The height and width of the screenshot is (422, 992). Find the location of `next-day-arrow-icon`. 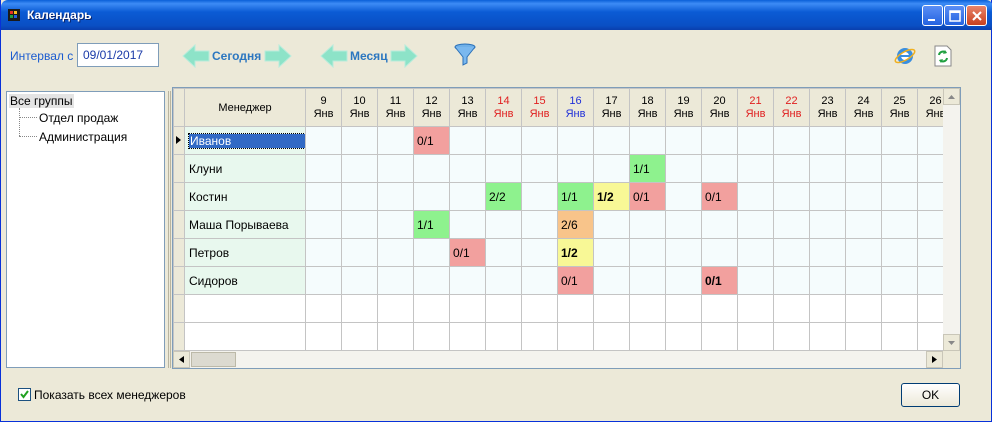

next-day-arrow-icon is located at coordinates (278, 56).